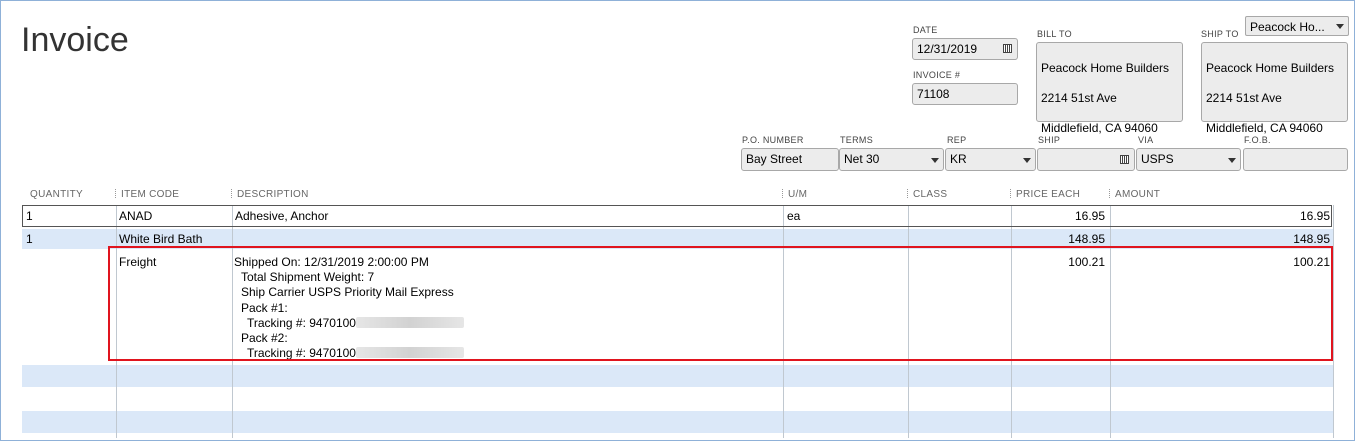 The height and width of the screenshot is (441, 1355). Describe the element at coordinates (856, 140) in the screenshot. I see `terms-label: TERMS` at that location.